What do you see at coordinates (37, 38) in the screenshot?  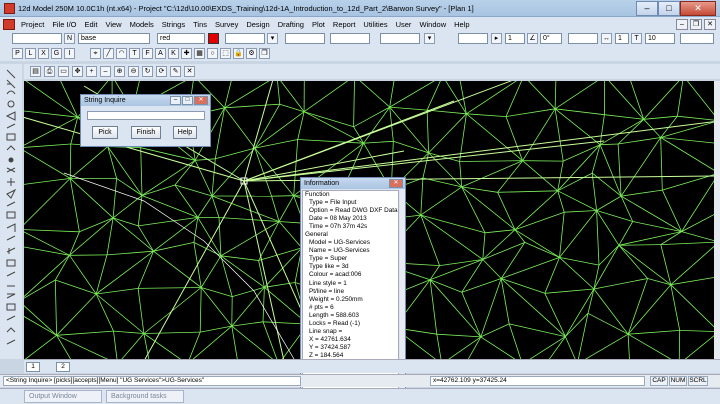 I see `model-field` at bounding box center [37, 38].